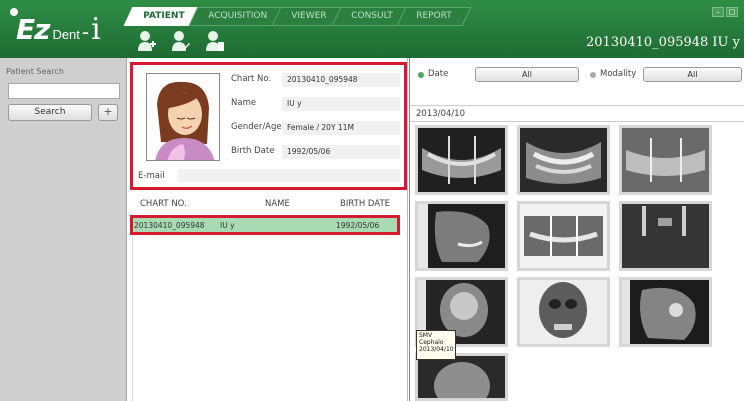  I want to click on edit-patient-icon, so click(181, 41).